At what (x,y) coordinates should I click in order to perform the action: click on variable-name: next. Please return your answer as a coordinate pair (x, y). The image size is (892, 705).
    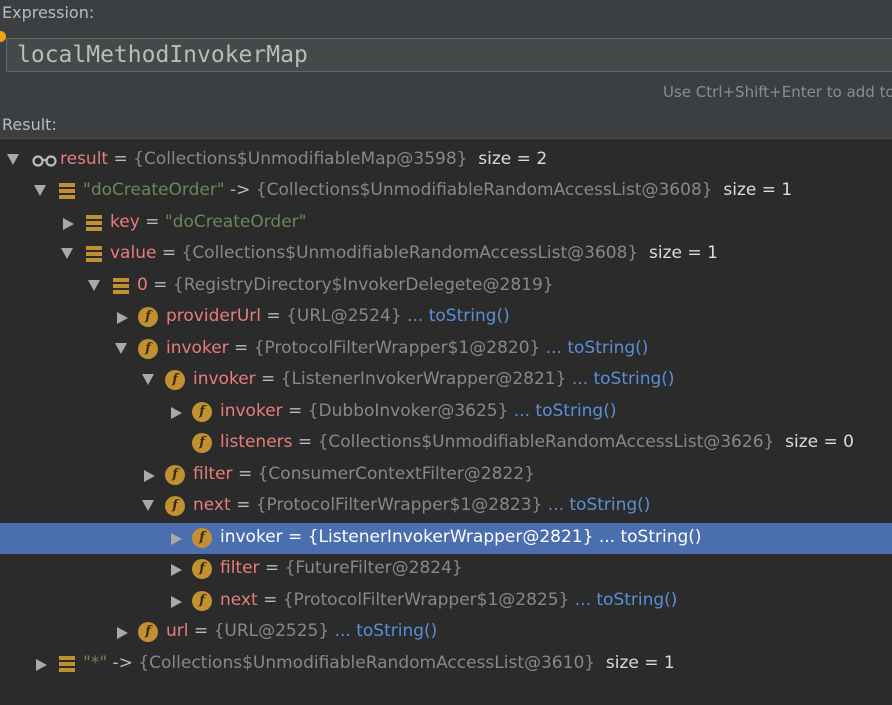
    Looking at the image, I should click on (212, 505).